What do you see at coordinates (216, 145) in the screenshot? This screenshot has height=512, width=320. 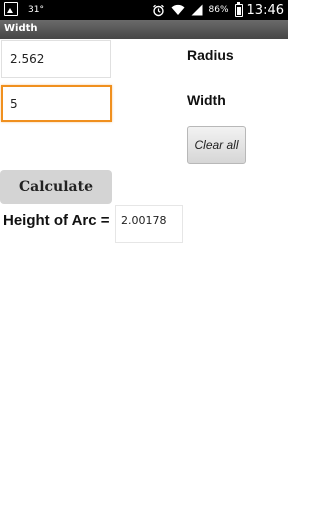 I see `clear-all-button: Clear all` at bounding box center [216, 145].